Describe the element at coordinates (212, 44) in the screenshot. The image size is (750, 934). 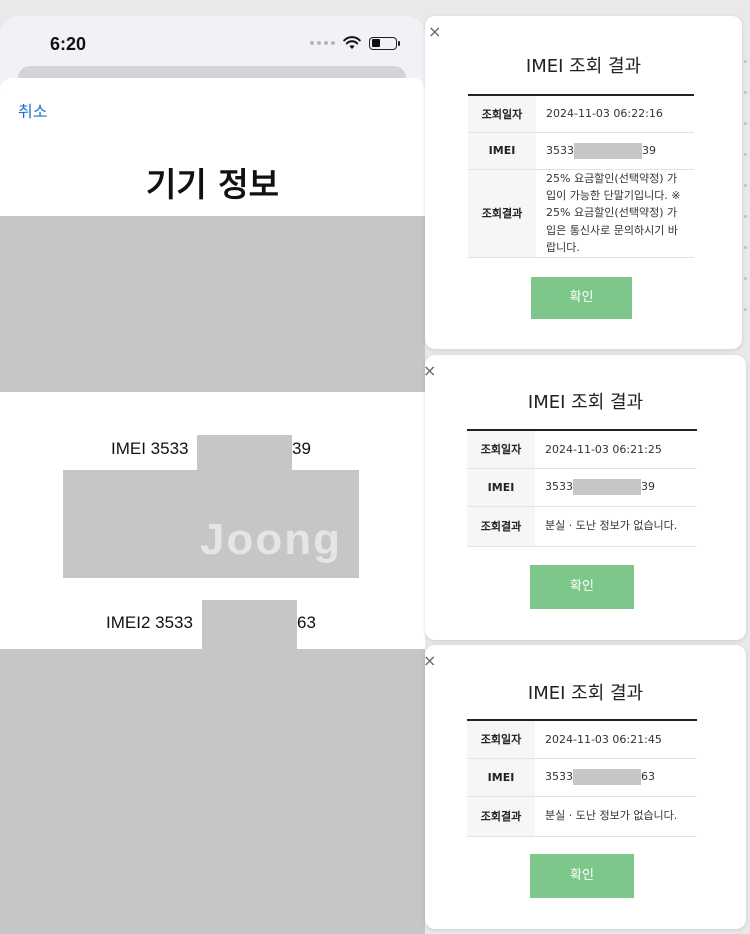
I see `status-bar: 6:20` at that location.